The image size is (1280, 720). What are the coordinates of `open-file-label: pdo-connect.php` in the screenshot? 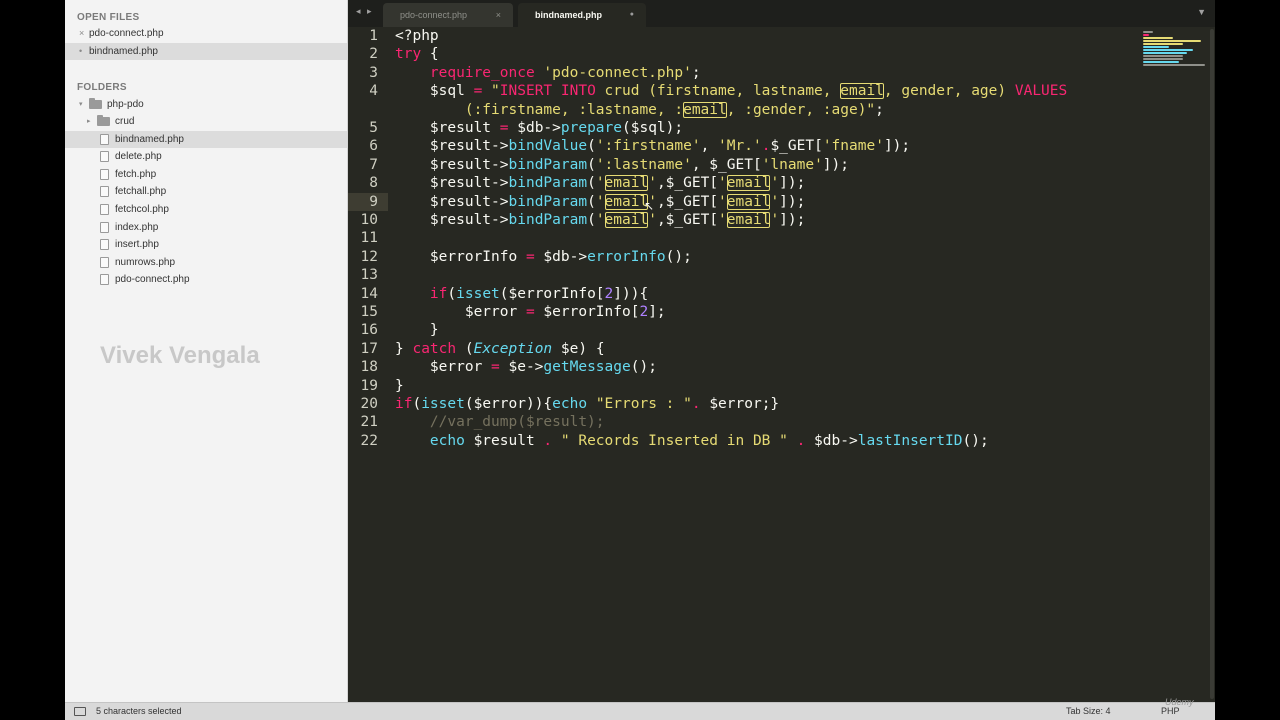 It's located at (126, 33).